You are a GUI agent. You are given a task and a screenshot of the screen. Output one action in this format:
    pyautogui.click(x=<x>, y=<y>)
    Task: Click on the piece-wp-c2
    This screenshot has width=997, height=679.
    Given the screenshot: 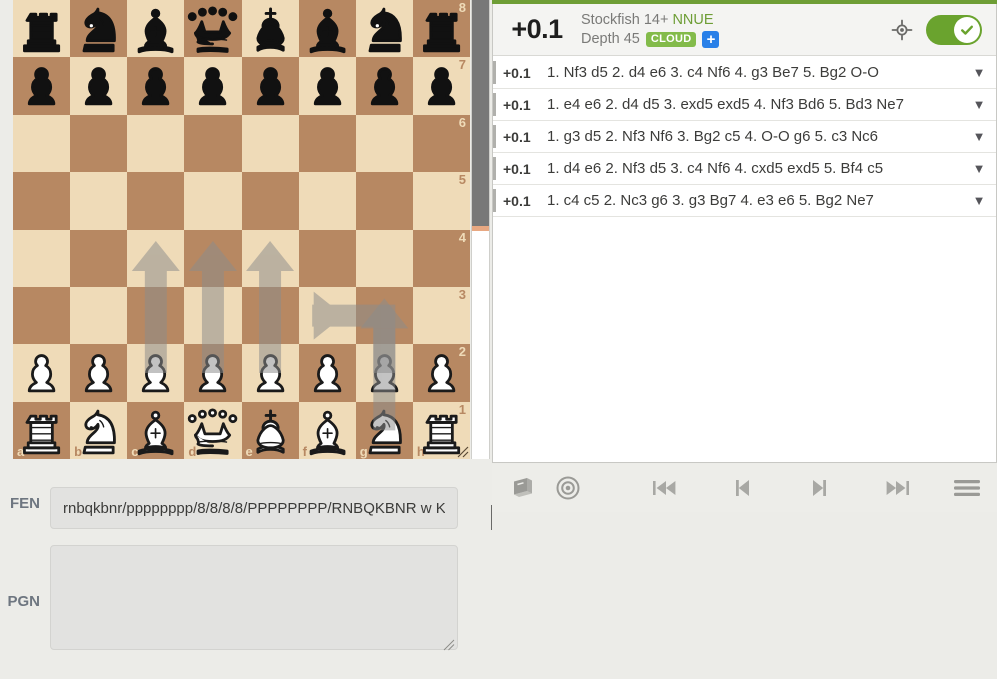 What is the action you would take?
    pyautogui.click(x=155, y=372)
    